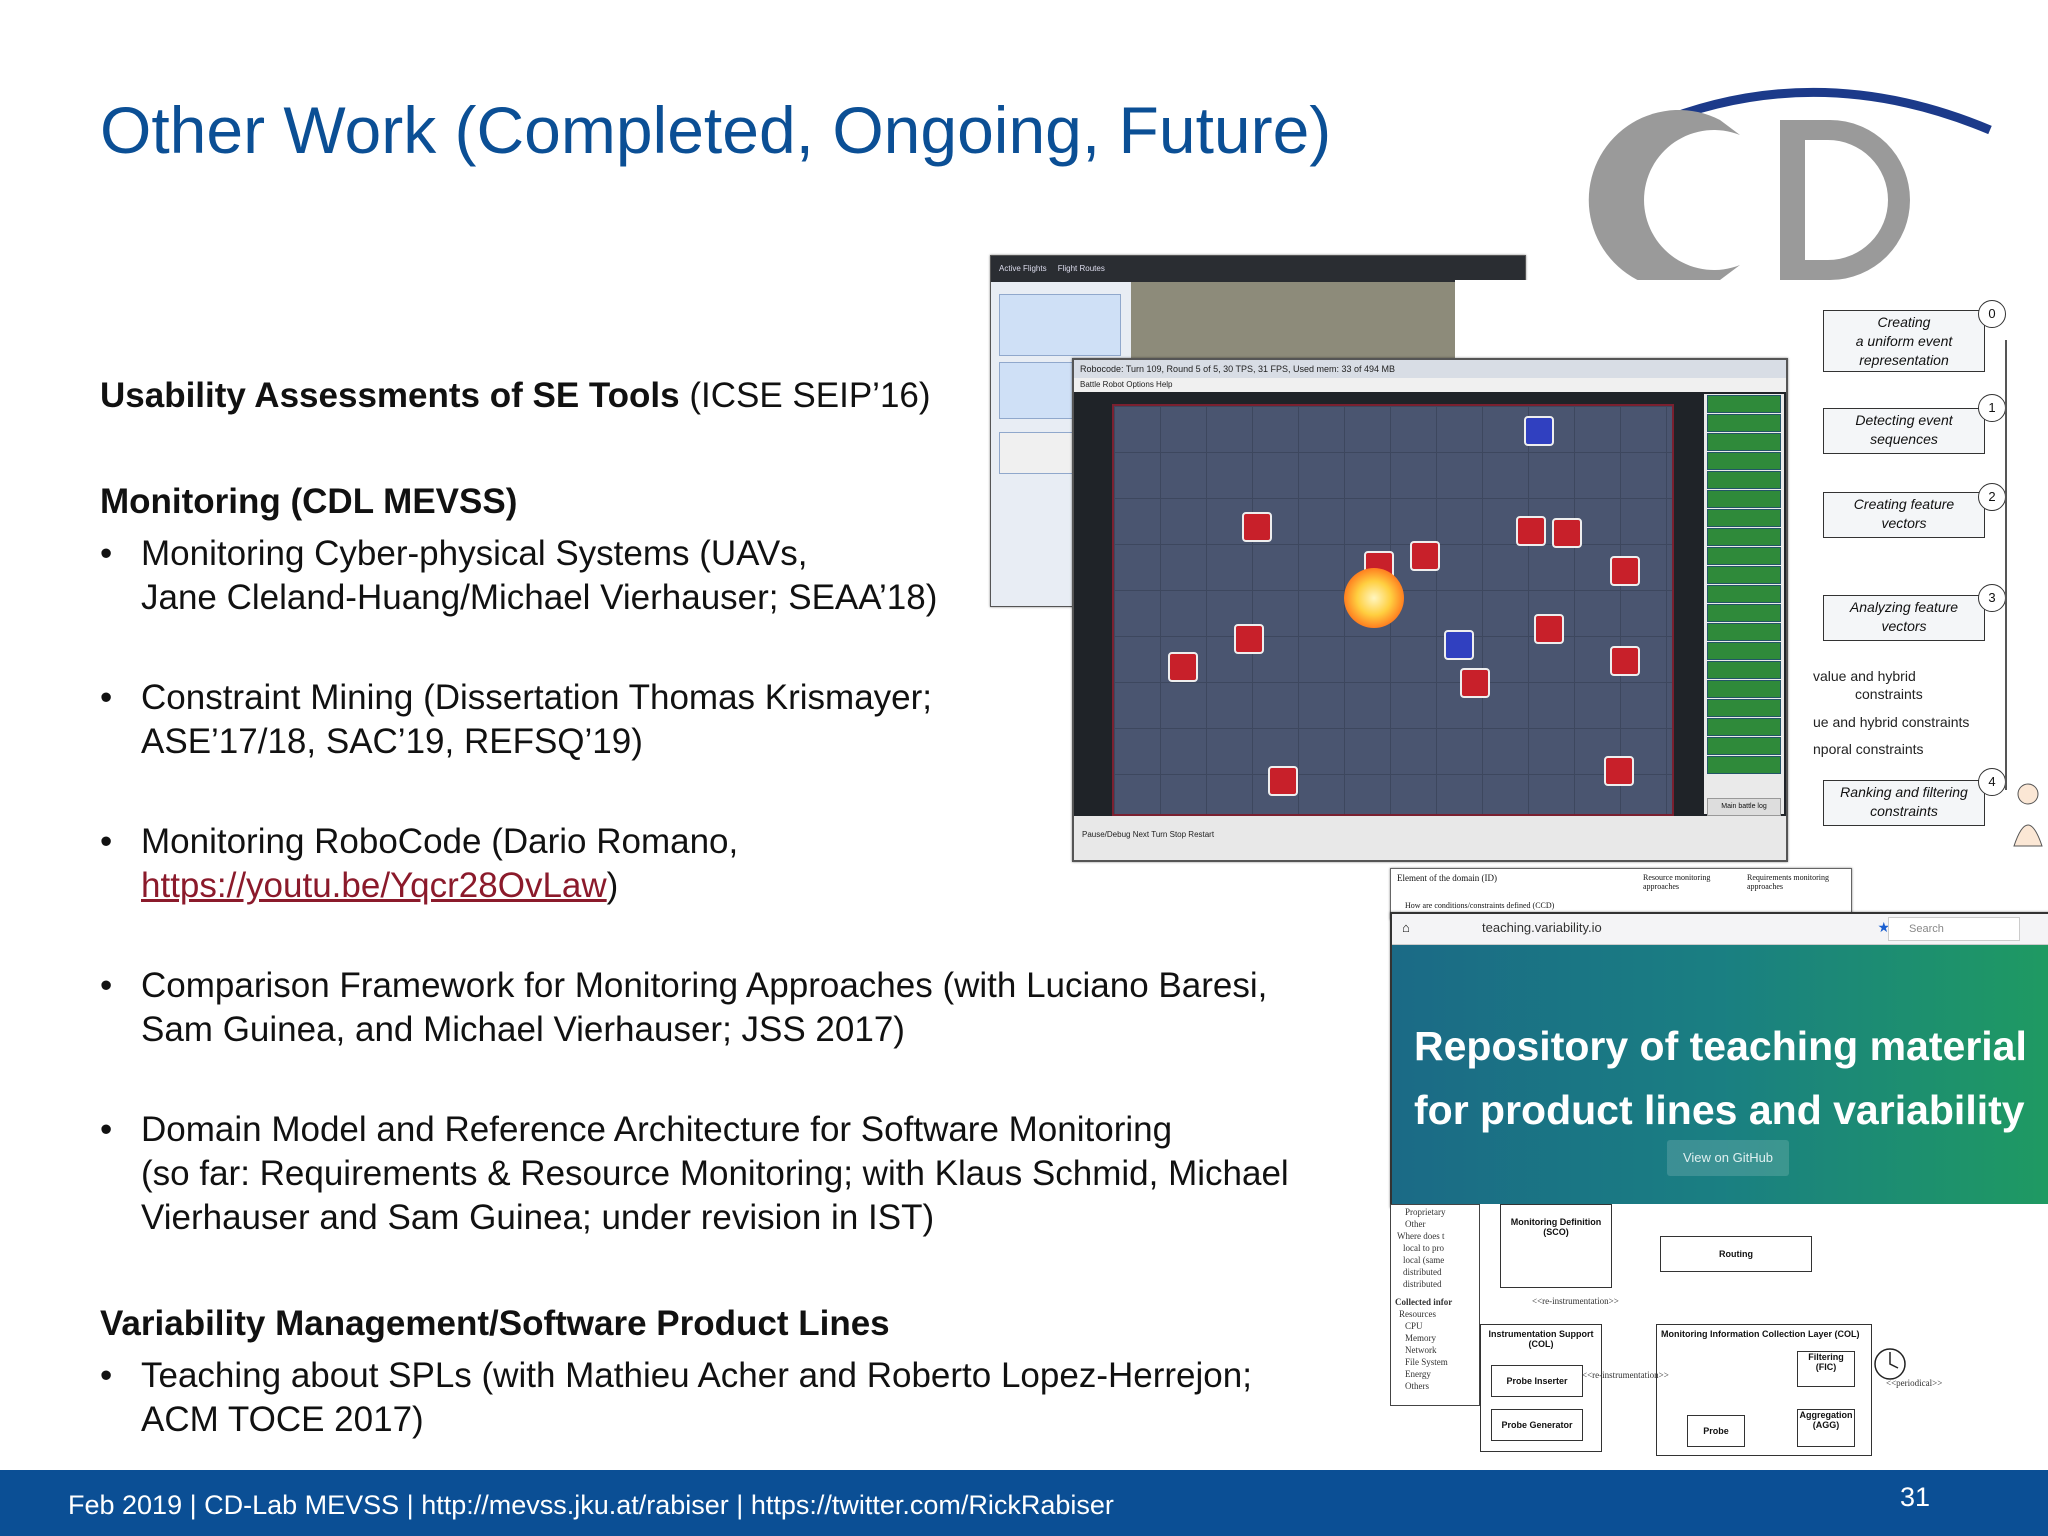 The width and height of the screenshot is (2048, 1536). Describe the element at coordinates (1716, 1431) in the screenshot. I see `probe-box: Probe` at that location.